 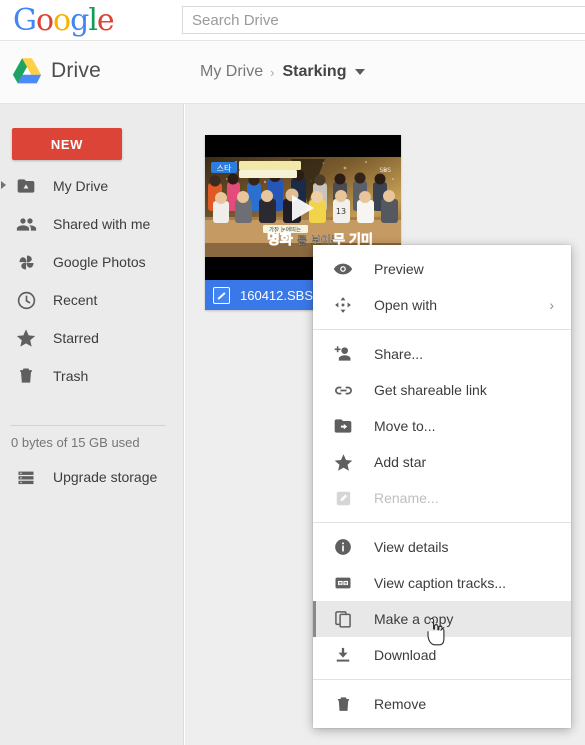 I want to click on sidebar-item-starred: Starred, so click(x=92, y=338).